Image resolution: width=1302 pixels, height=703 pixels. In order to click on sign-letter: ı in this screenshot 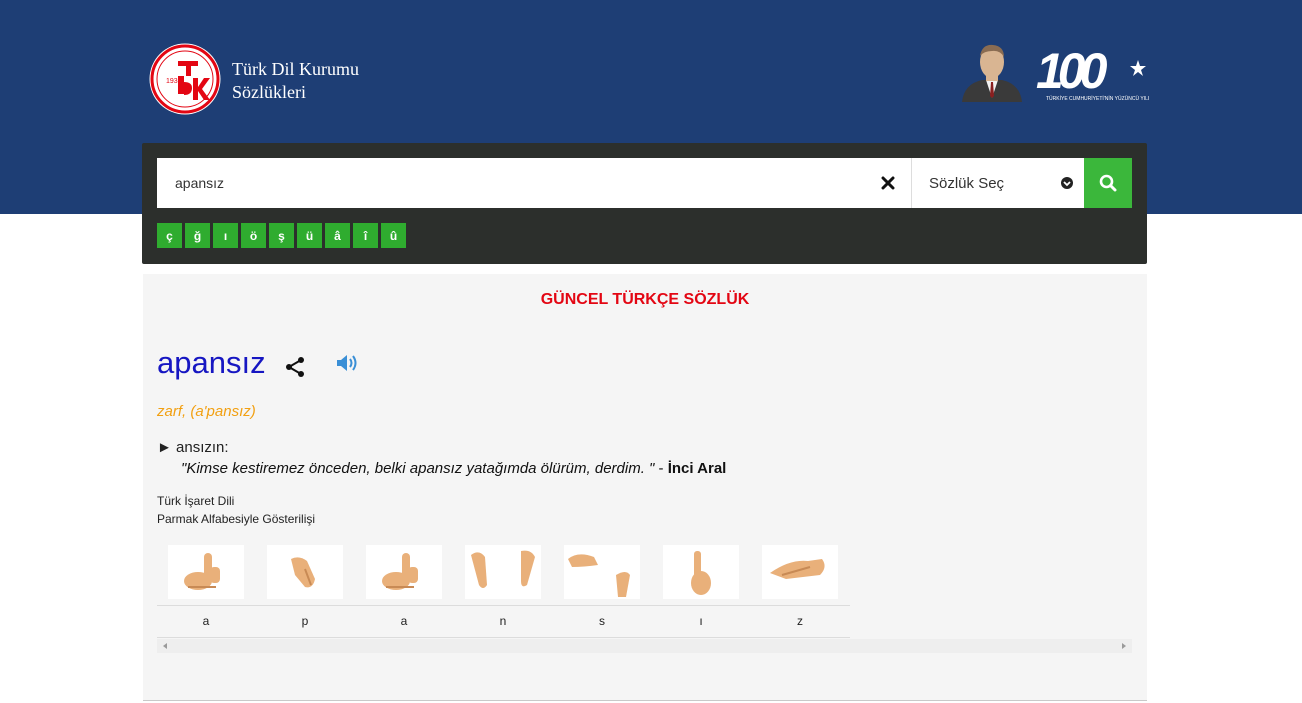, I will do `click(701, 621)`.